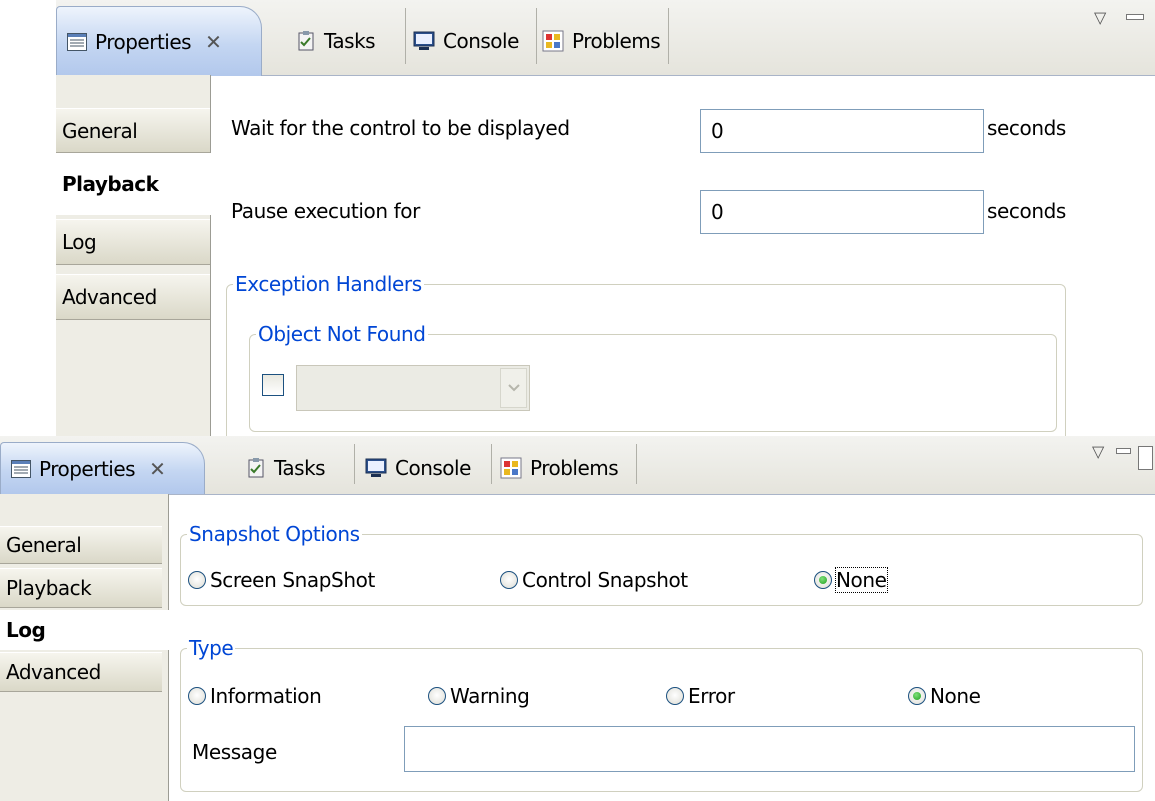 The width and height of the screenshot is (1155, 801). Describe the element at coordinates (605, 580) in the screenshot. I see `radio-label: Control Snapshot` at that location.